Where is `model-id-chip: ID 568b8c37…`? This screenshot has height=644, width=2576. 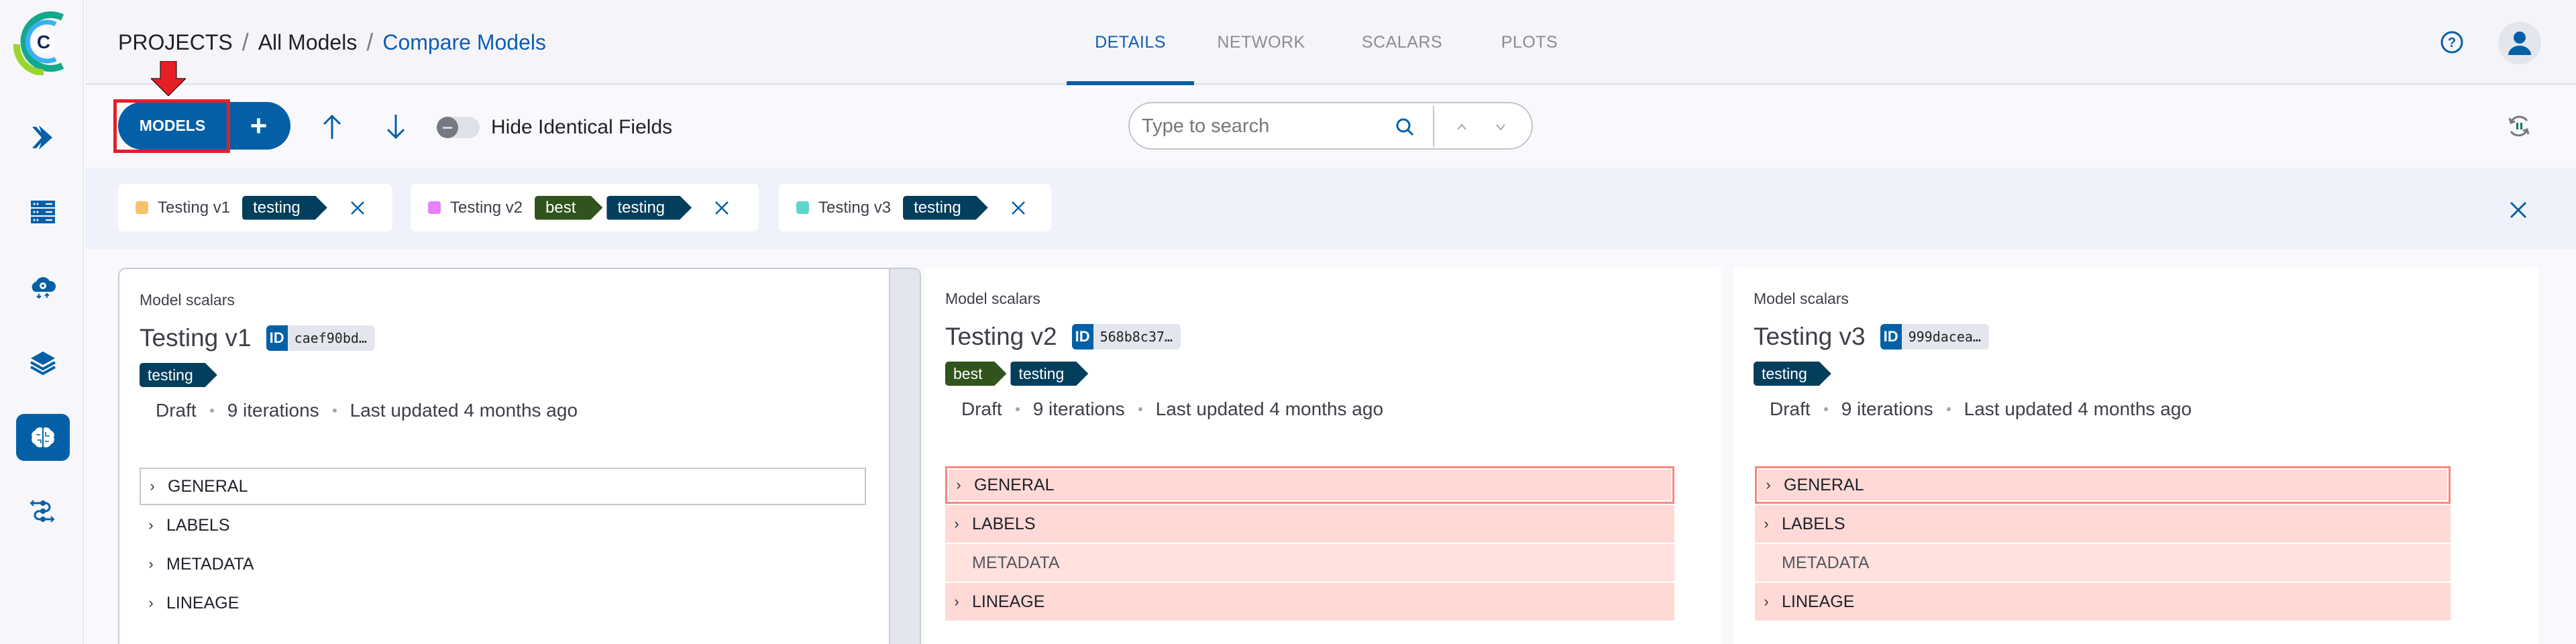
model-id-chip: ID 568b8c37… is located at coordinates (1126, 337).